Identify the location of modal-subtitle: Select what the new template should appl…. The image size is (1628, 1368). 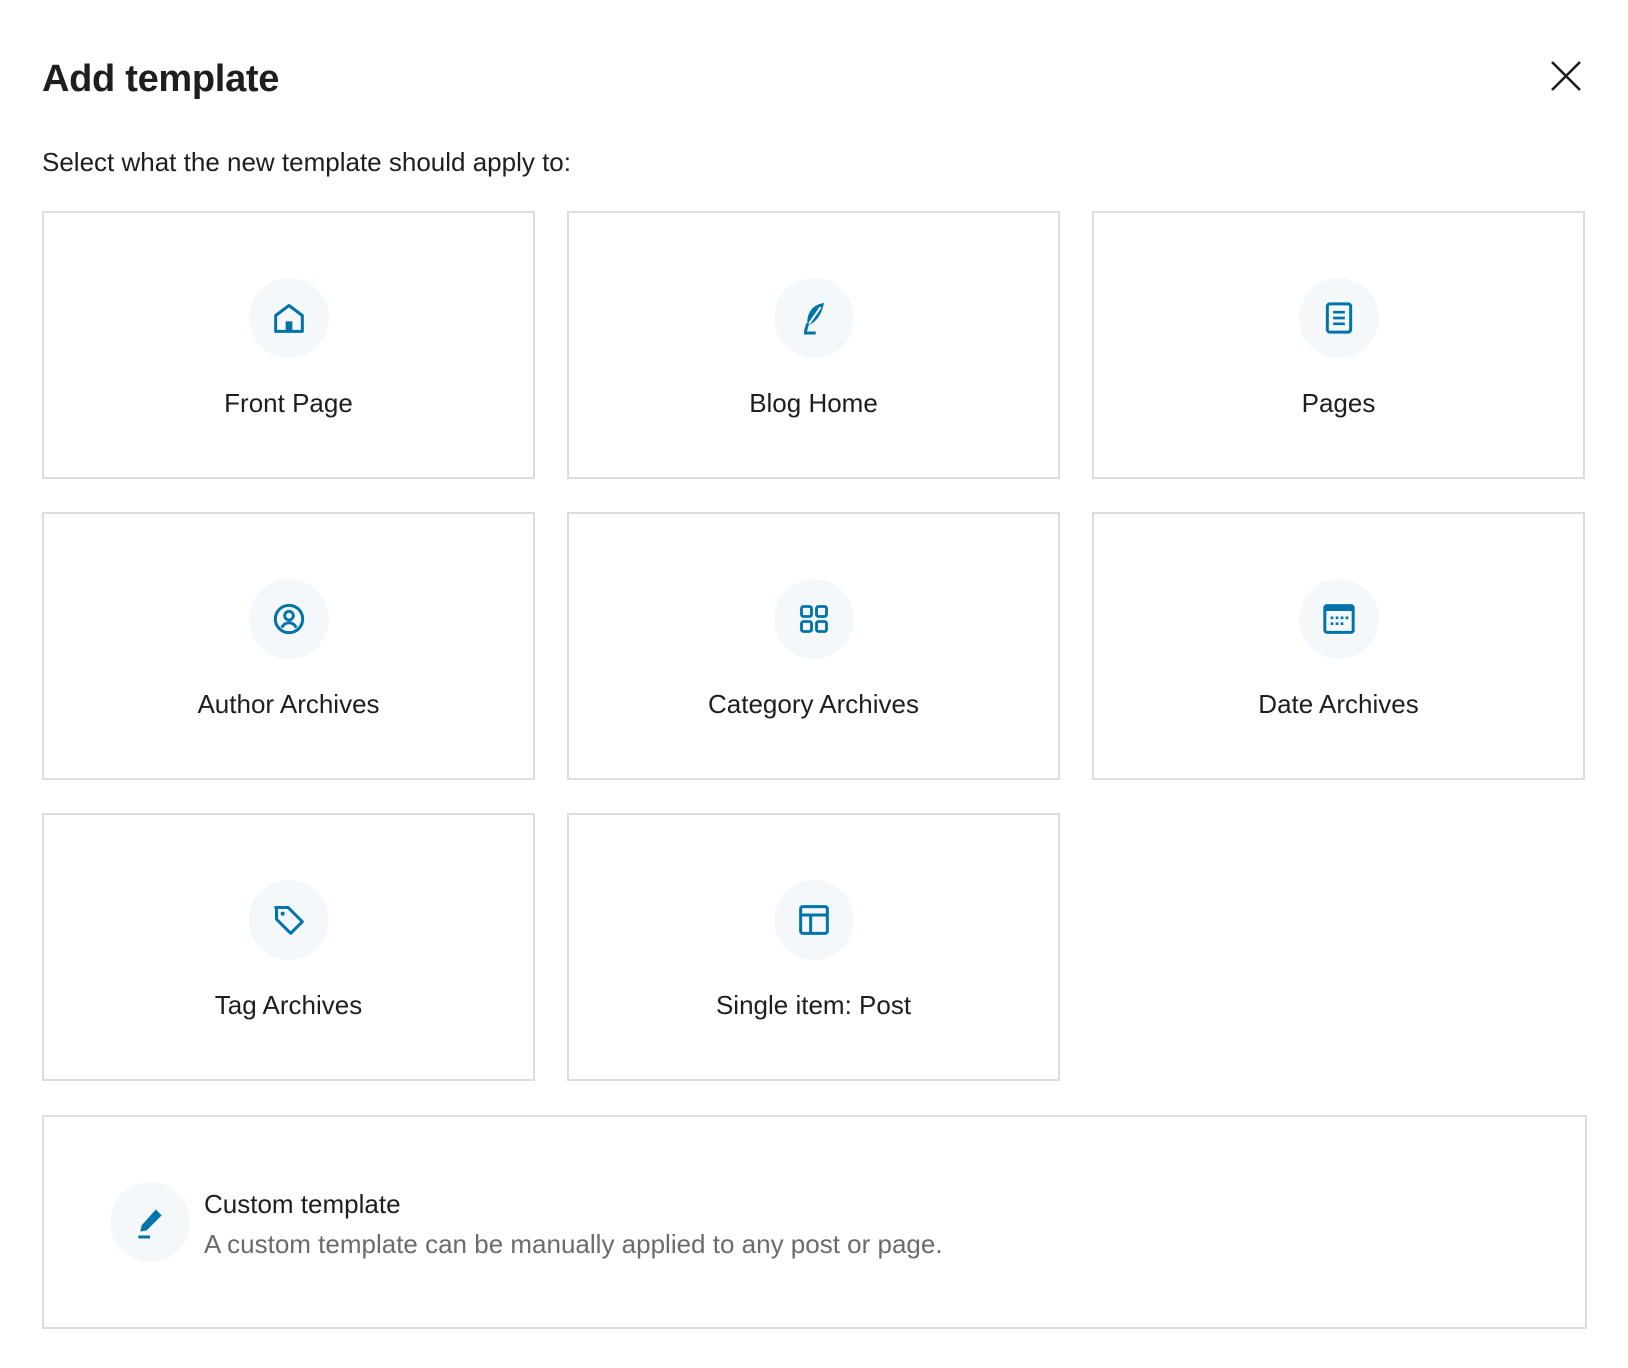
(306, 162).